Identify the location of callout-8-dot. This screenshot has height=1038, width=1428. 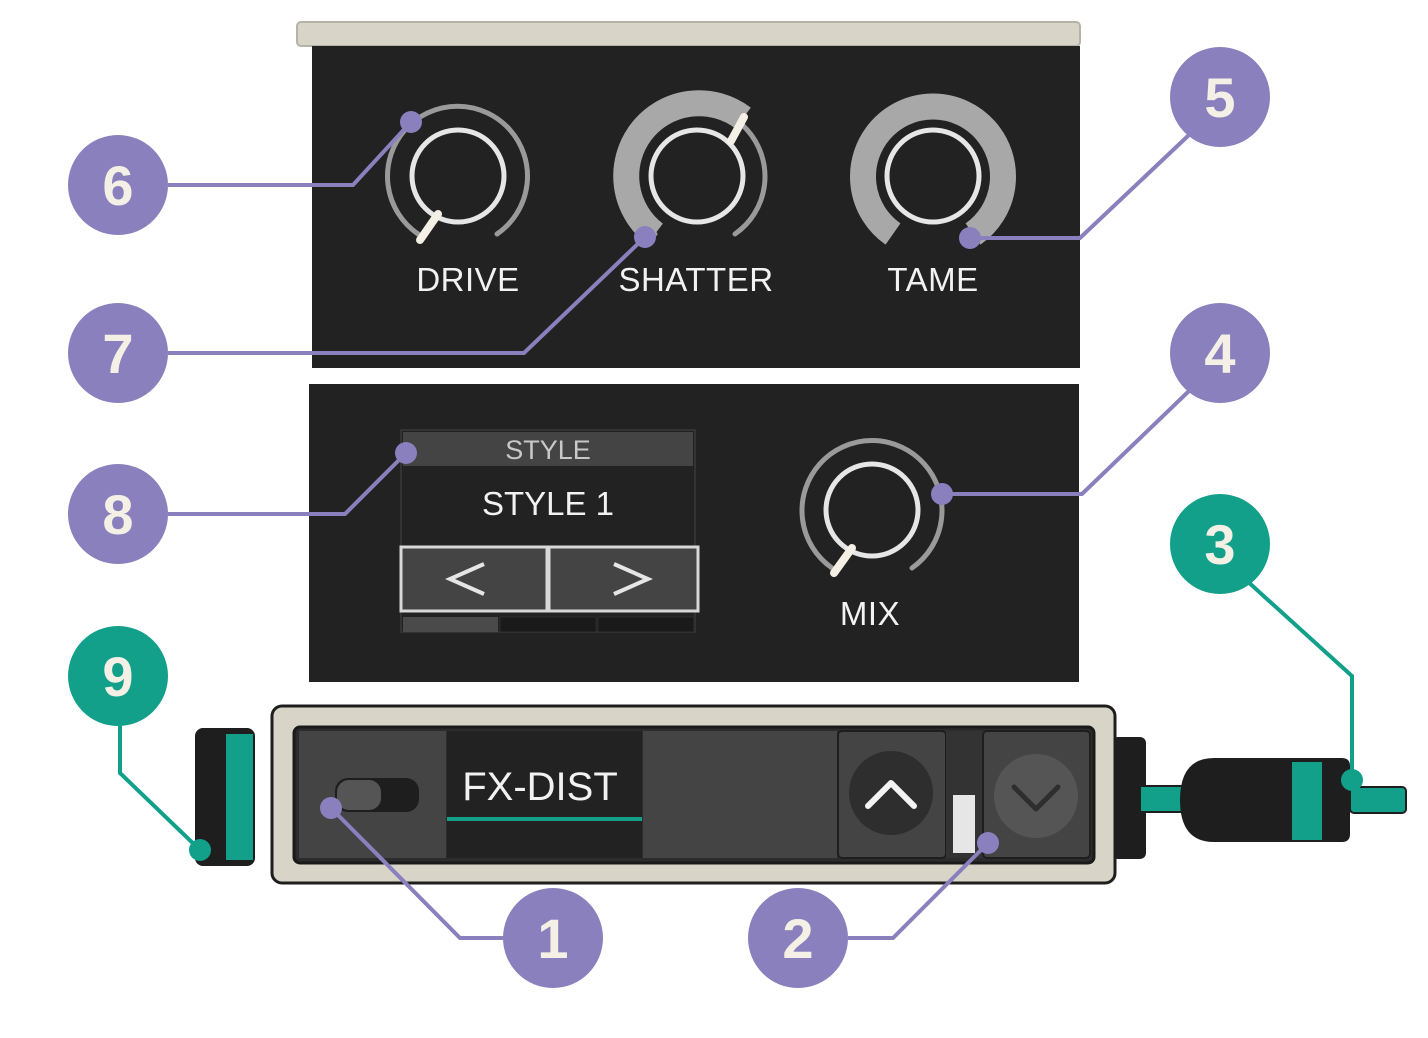
(406, 453).